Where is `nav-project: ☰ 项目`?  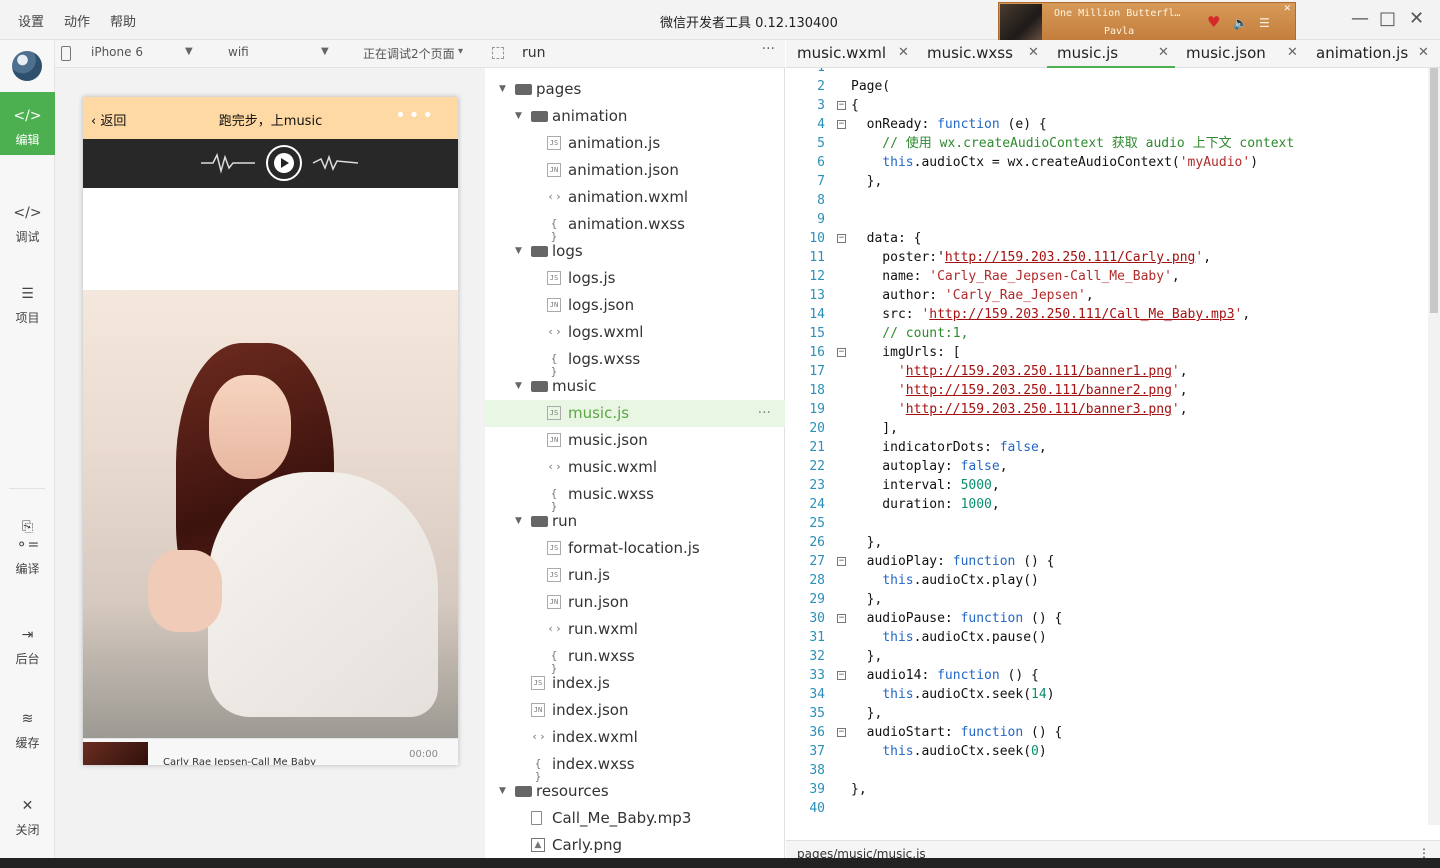
nav-project: ☰ 项目 is located at coordinates (27, 305).